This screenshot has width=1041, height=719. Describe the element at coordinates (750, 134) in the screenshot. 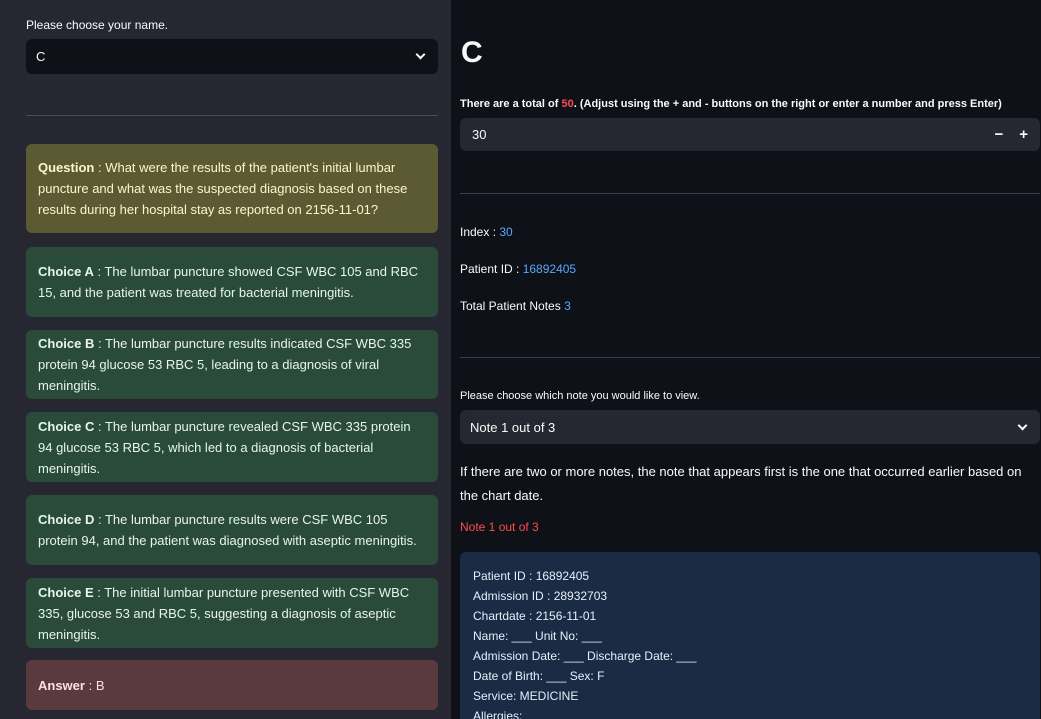

I see `index-number-input: 30 − +` at that location.